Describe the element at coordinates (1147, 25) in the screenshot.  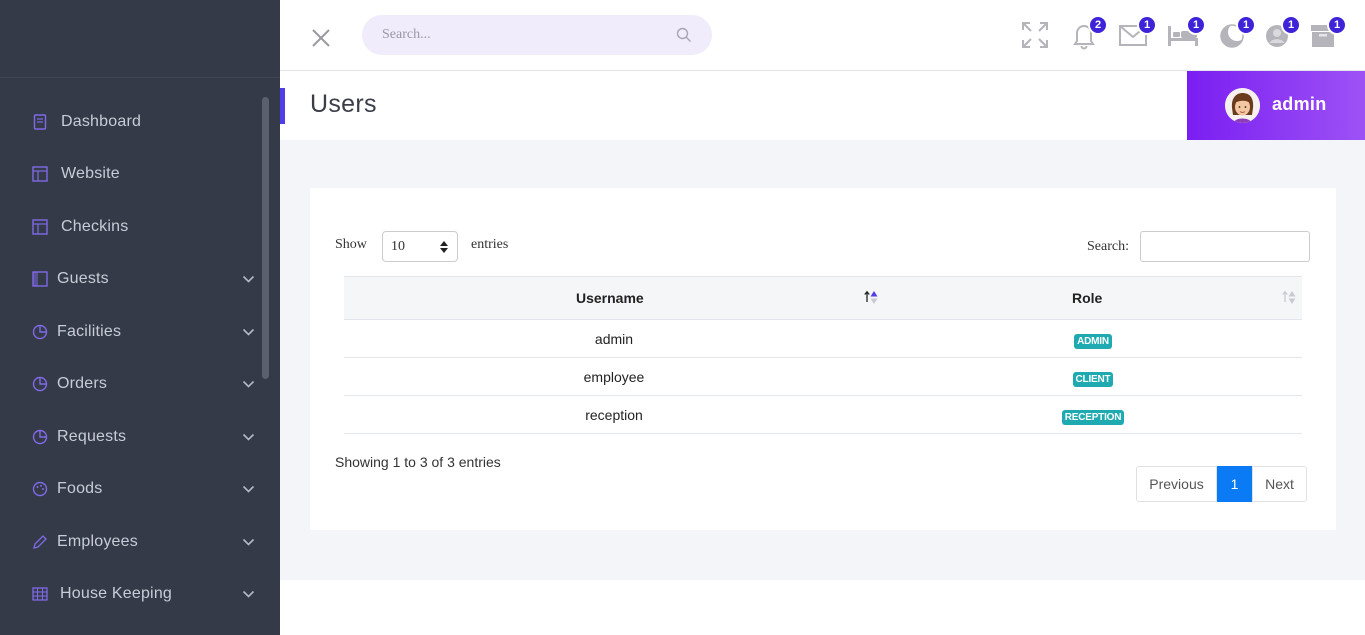
I see `message-count-badge: 1` at that location.